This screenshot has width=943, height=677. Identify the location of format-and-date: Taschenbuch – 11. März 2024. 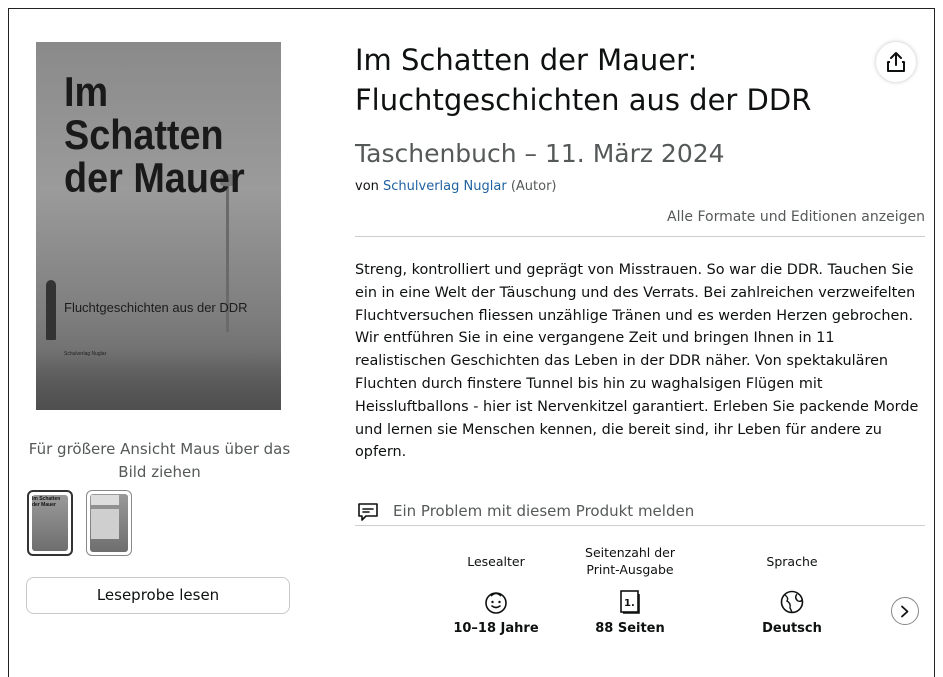
(540, 153).